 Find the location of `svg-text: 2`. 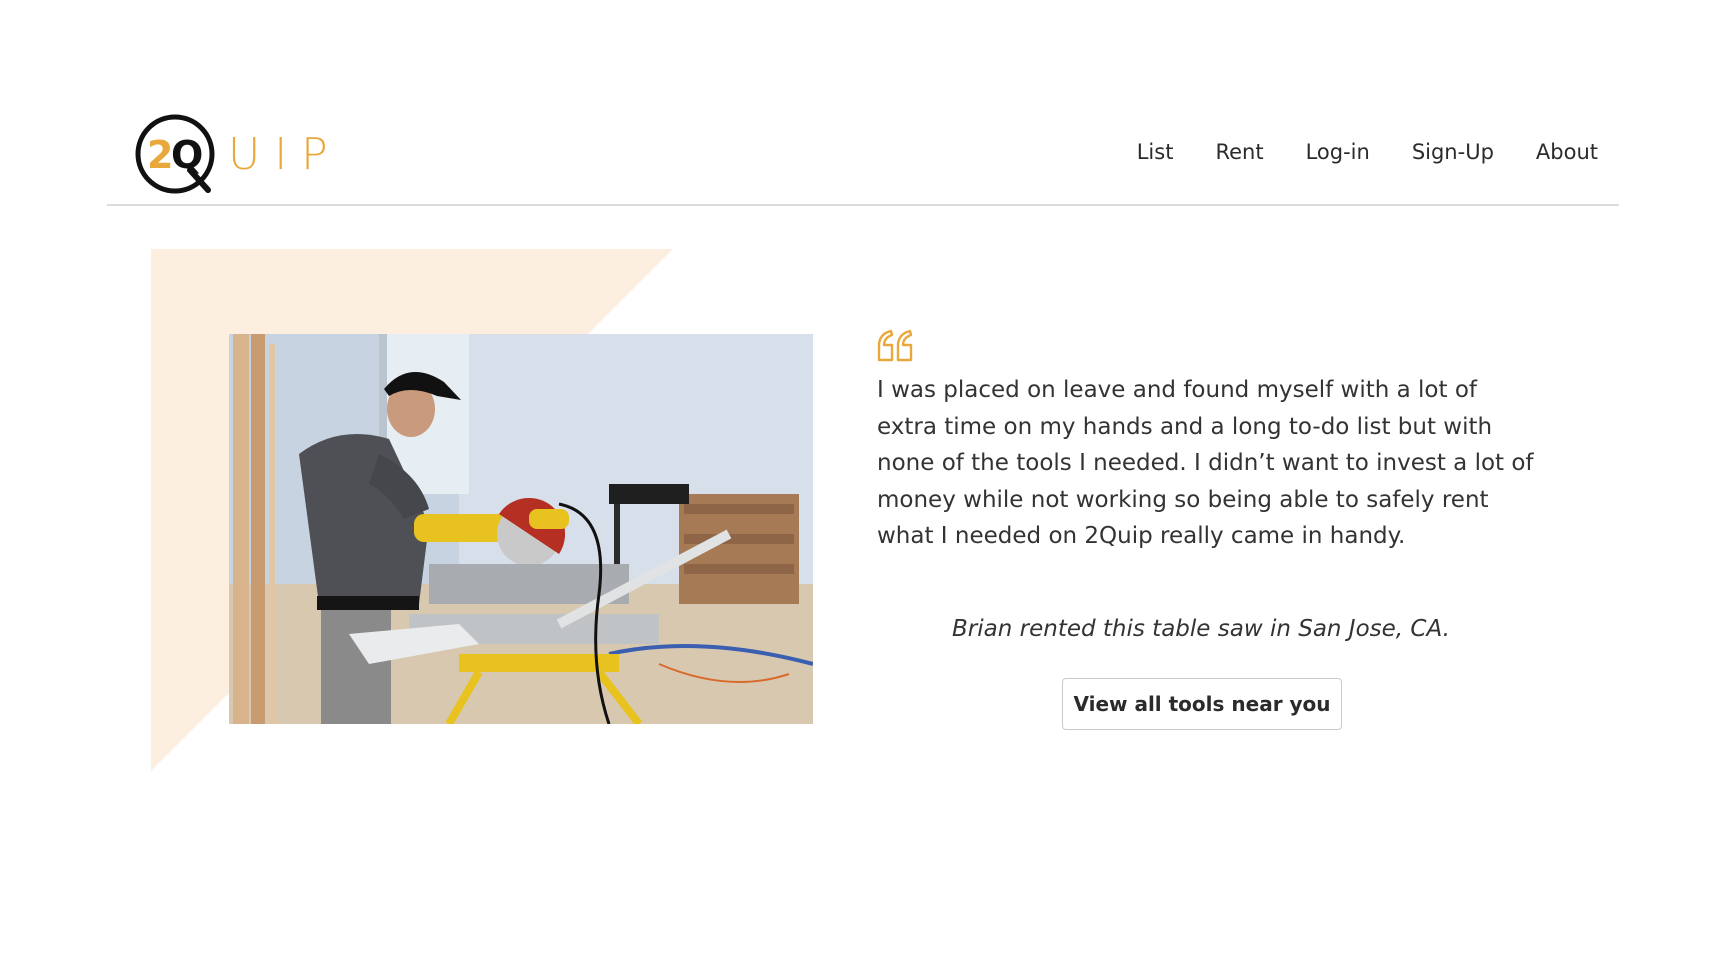

svg-text: 2 is located at coordinates (160, 155).